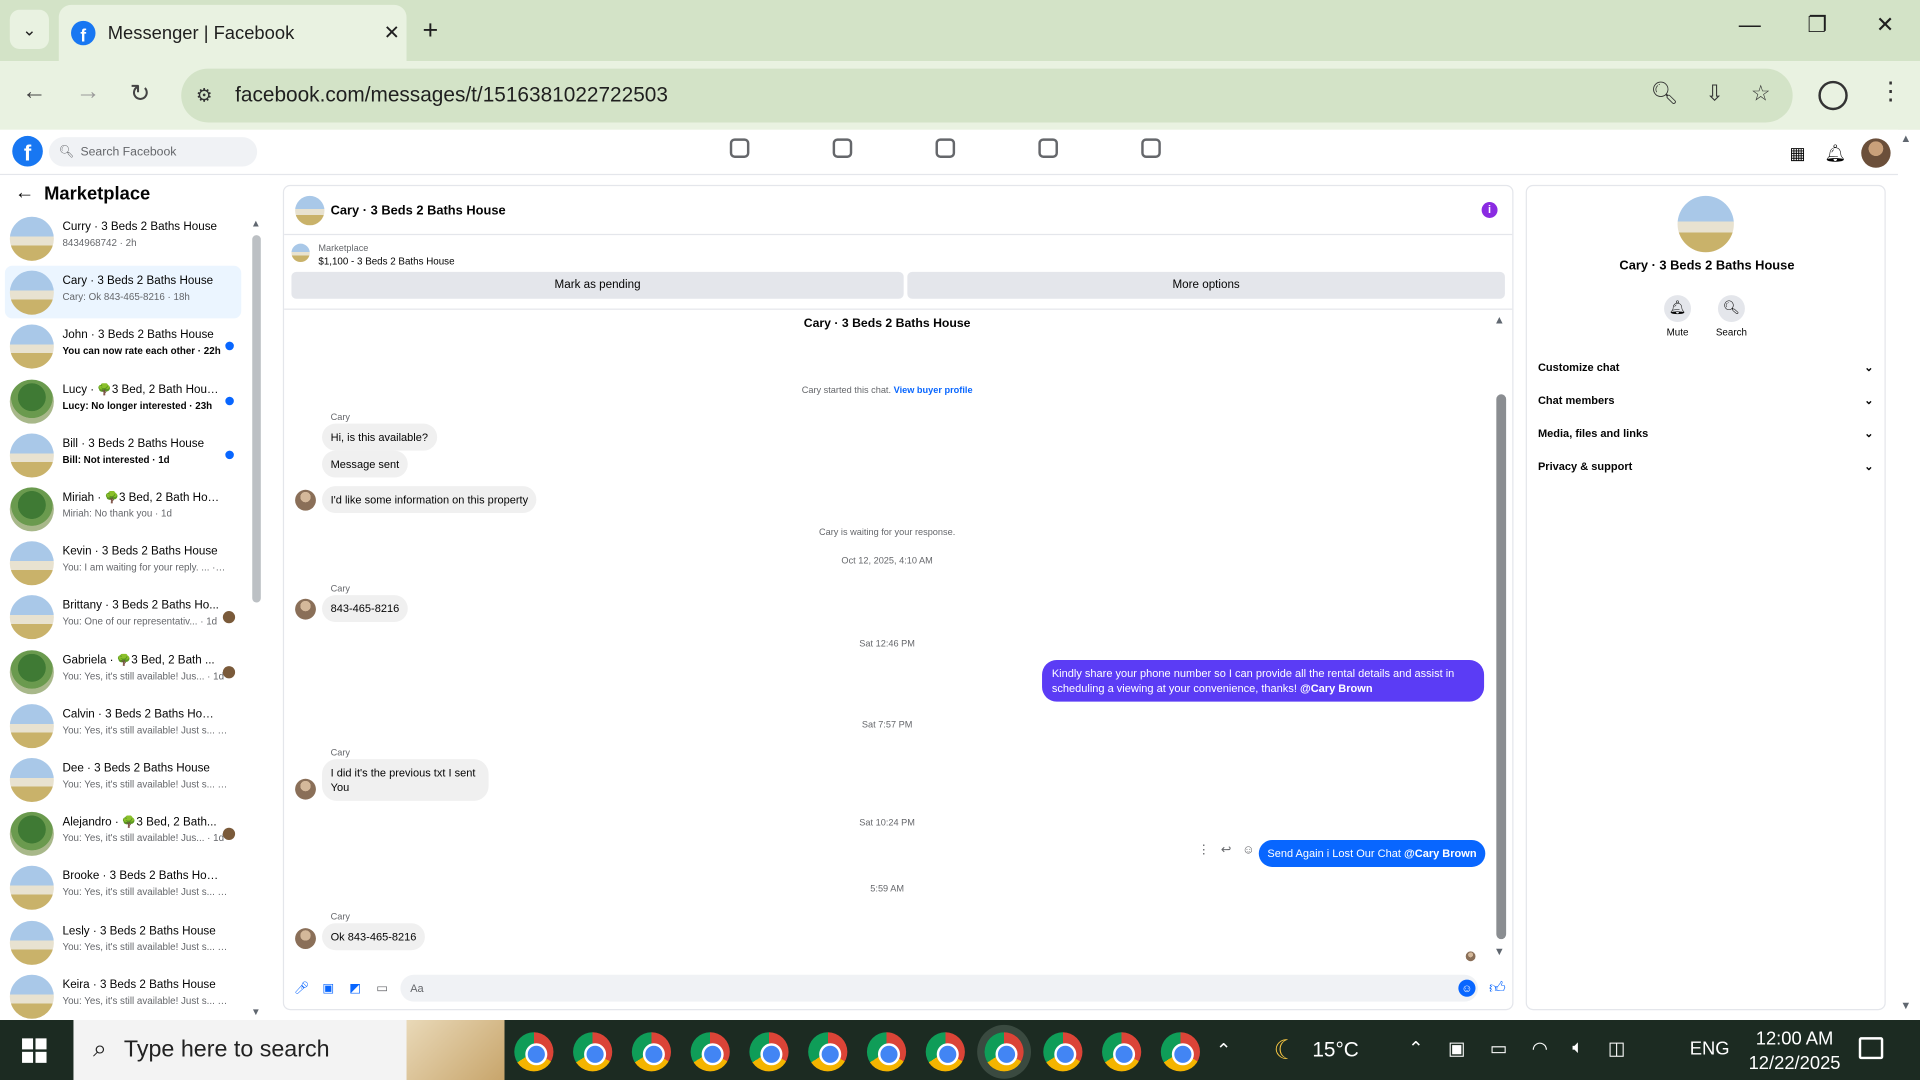  I want to click on message-bubble: 843-465-8216, so click(365, 609).